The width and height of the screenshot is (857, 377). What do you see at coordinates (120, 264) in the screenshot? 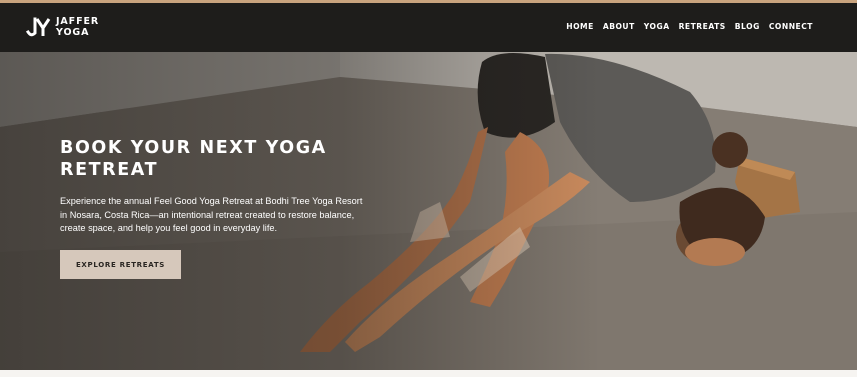
I see `explore-retreats-button: EXPLORE RETREATS` at bounding box center [120, 264].